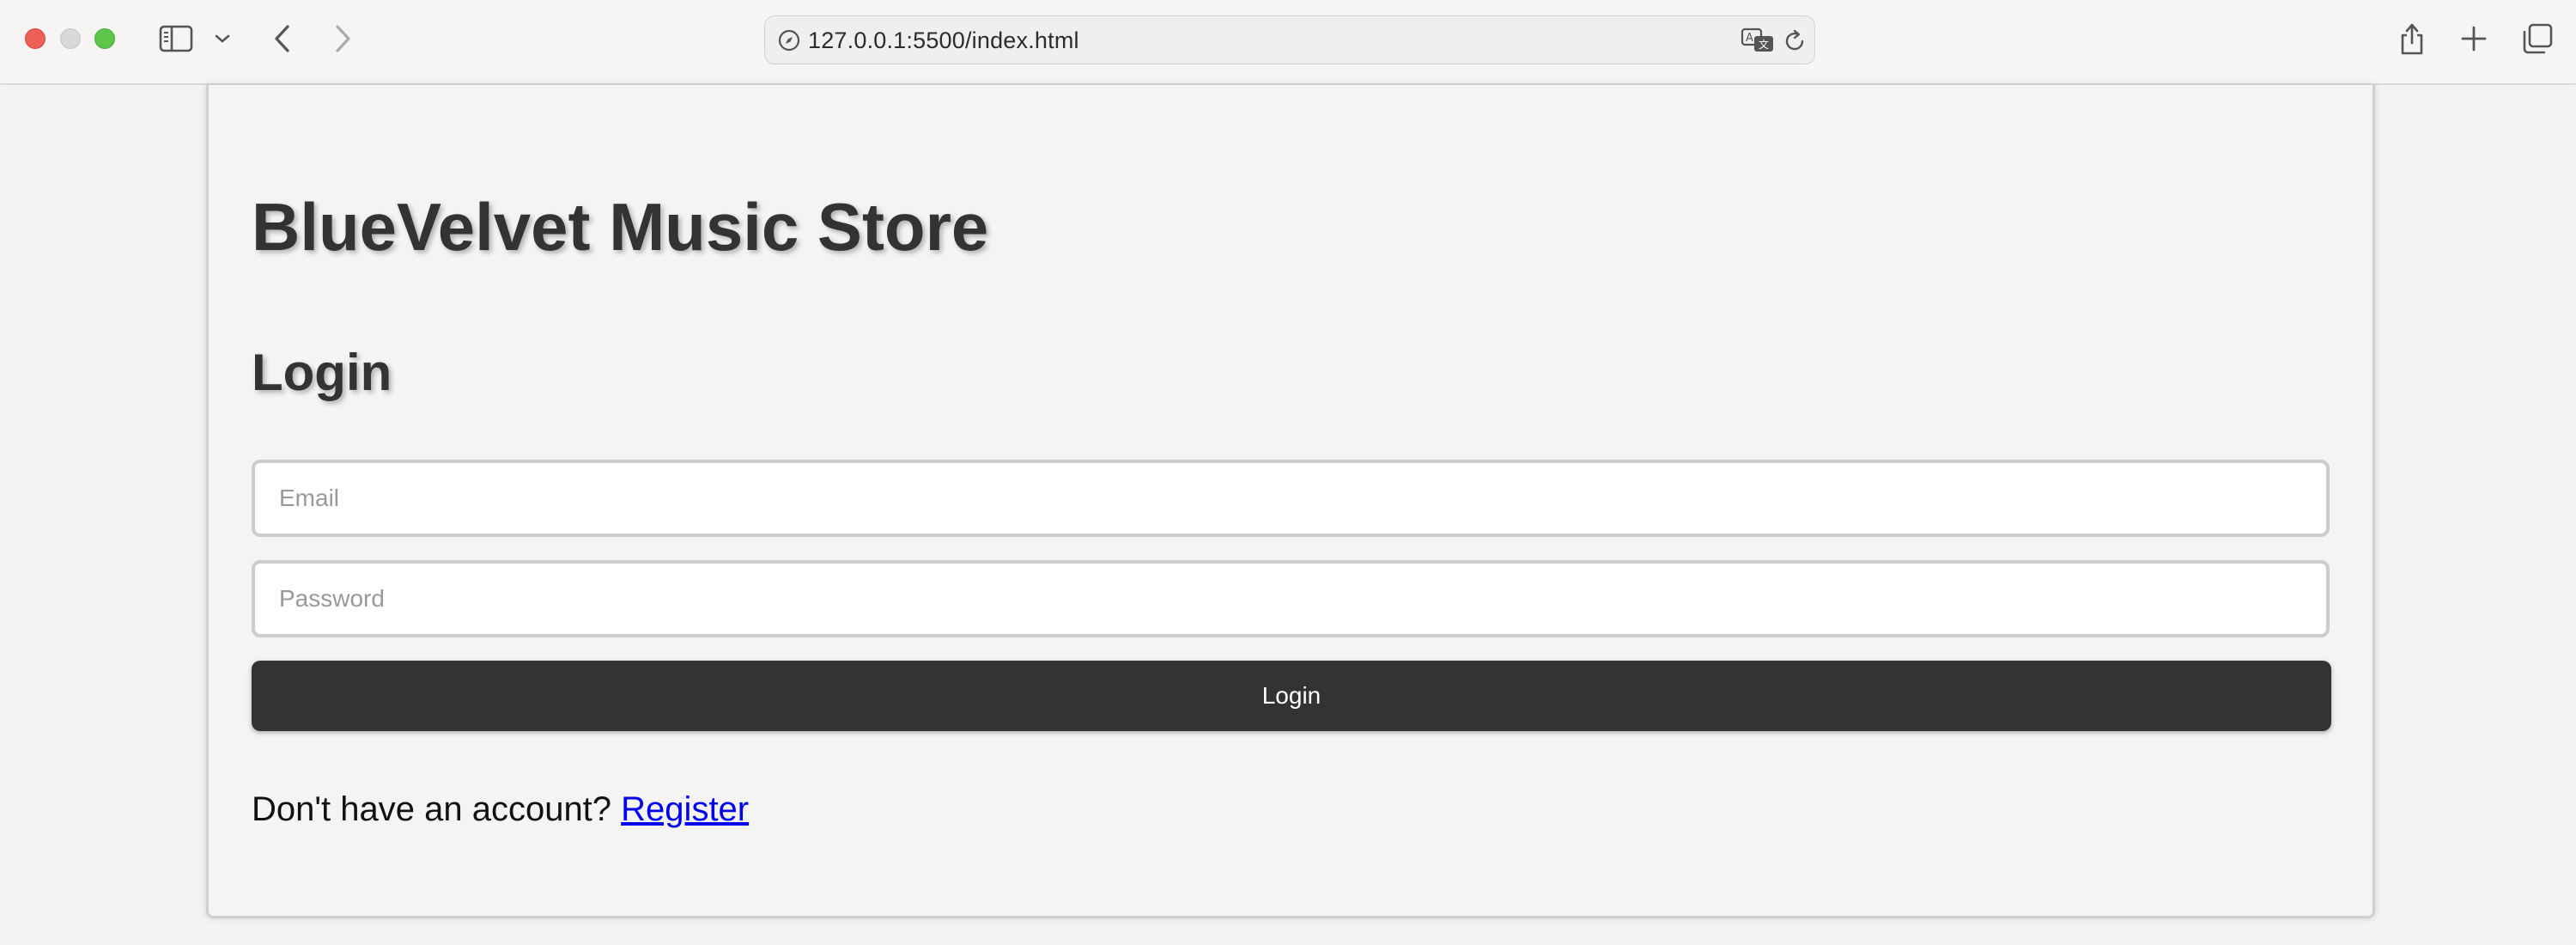 This screenshot has height=945, width=2576. What do you see at coordinates (343, 38) in the screenshot?
I see `forward-button` at bounding box center [343, 38].